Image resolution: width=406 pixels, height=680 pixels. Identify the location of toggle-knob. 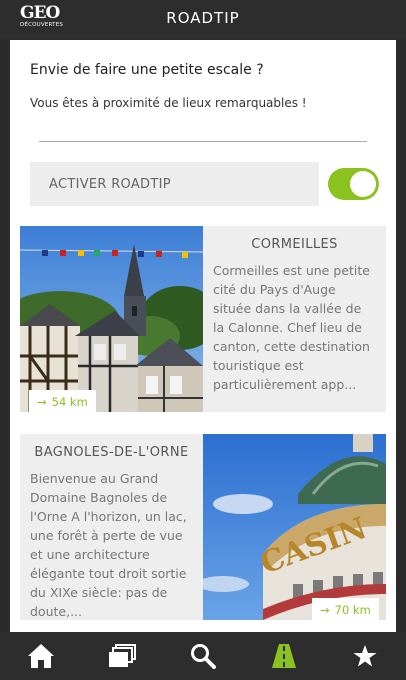
(363, 184).